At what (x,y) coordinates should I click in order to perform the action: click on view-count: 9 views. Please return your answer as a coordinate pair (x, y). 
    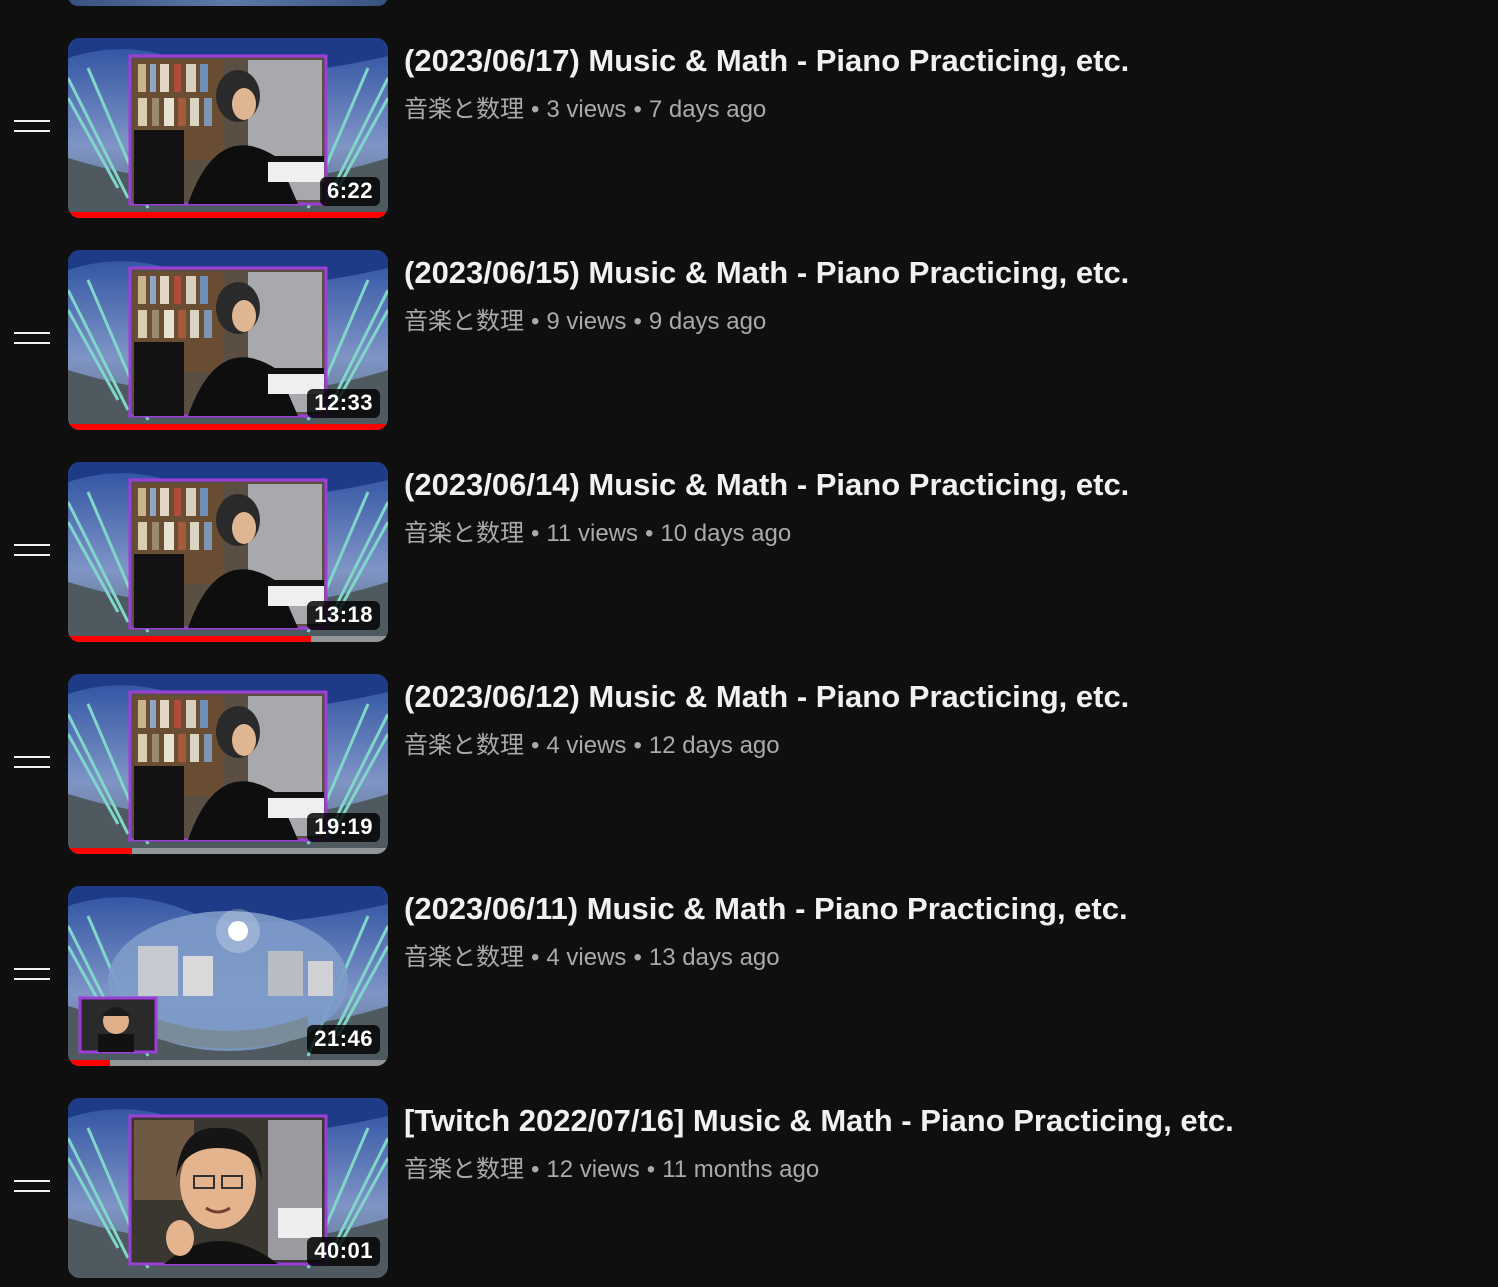
    Looking at the image, I should click on (586, 321).